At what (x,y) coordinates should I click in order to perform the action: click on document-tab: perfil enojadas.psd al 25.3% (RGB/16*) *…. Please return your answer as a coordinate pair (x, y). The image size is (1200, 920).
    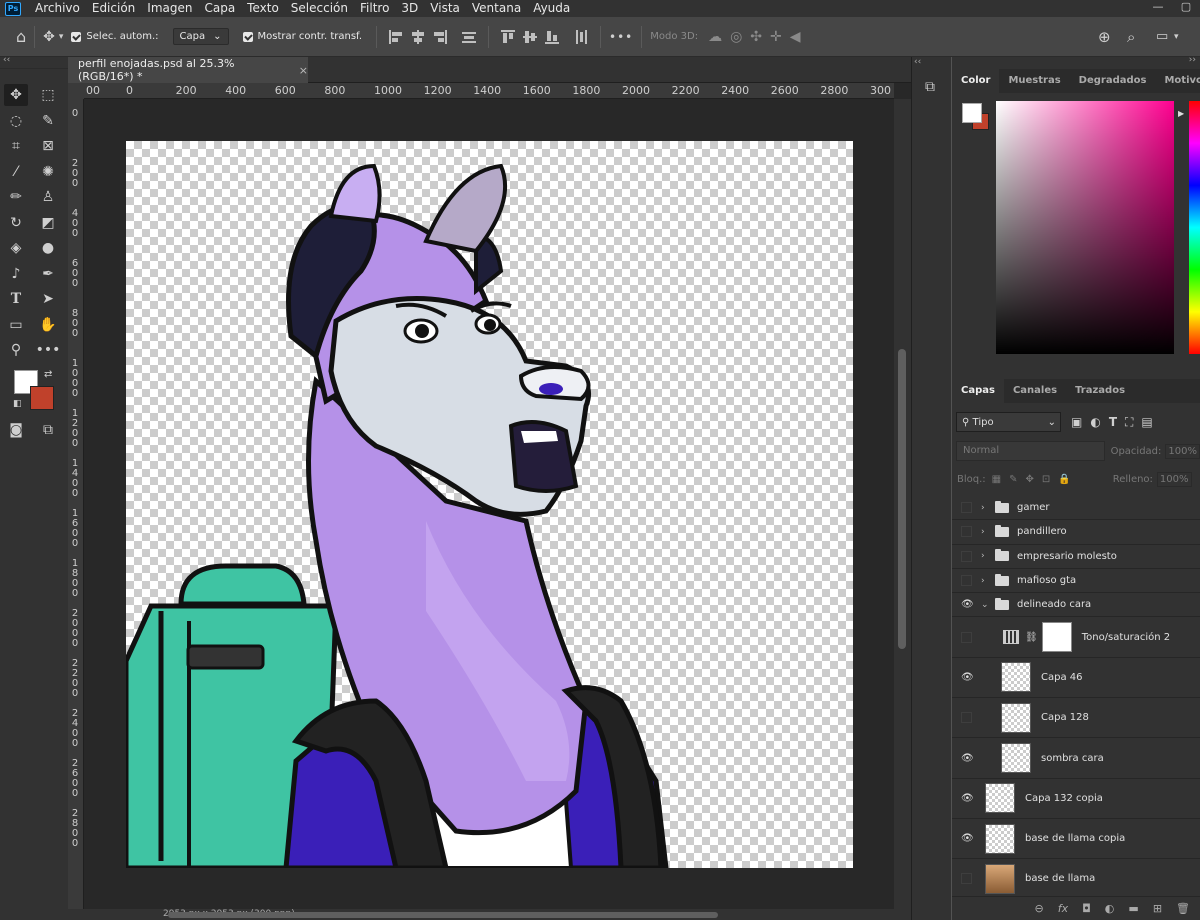
    Looking at the image, I should click on (188, 70).